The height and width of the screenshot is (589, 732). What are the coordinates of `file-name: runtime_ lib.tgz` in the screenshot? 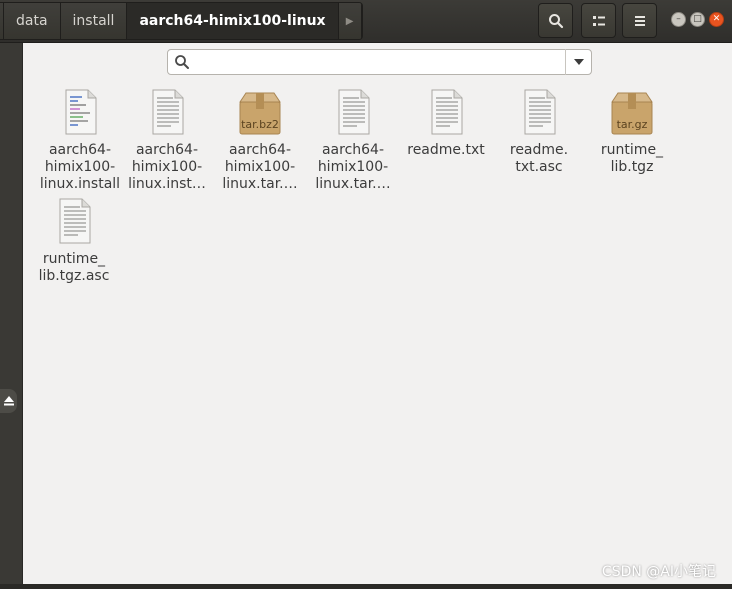 It's located at (632, 158).